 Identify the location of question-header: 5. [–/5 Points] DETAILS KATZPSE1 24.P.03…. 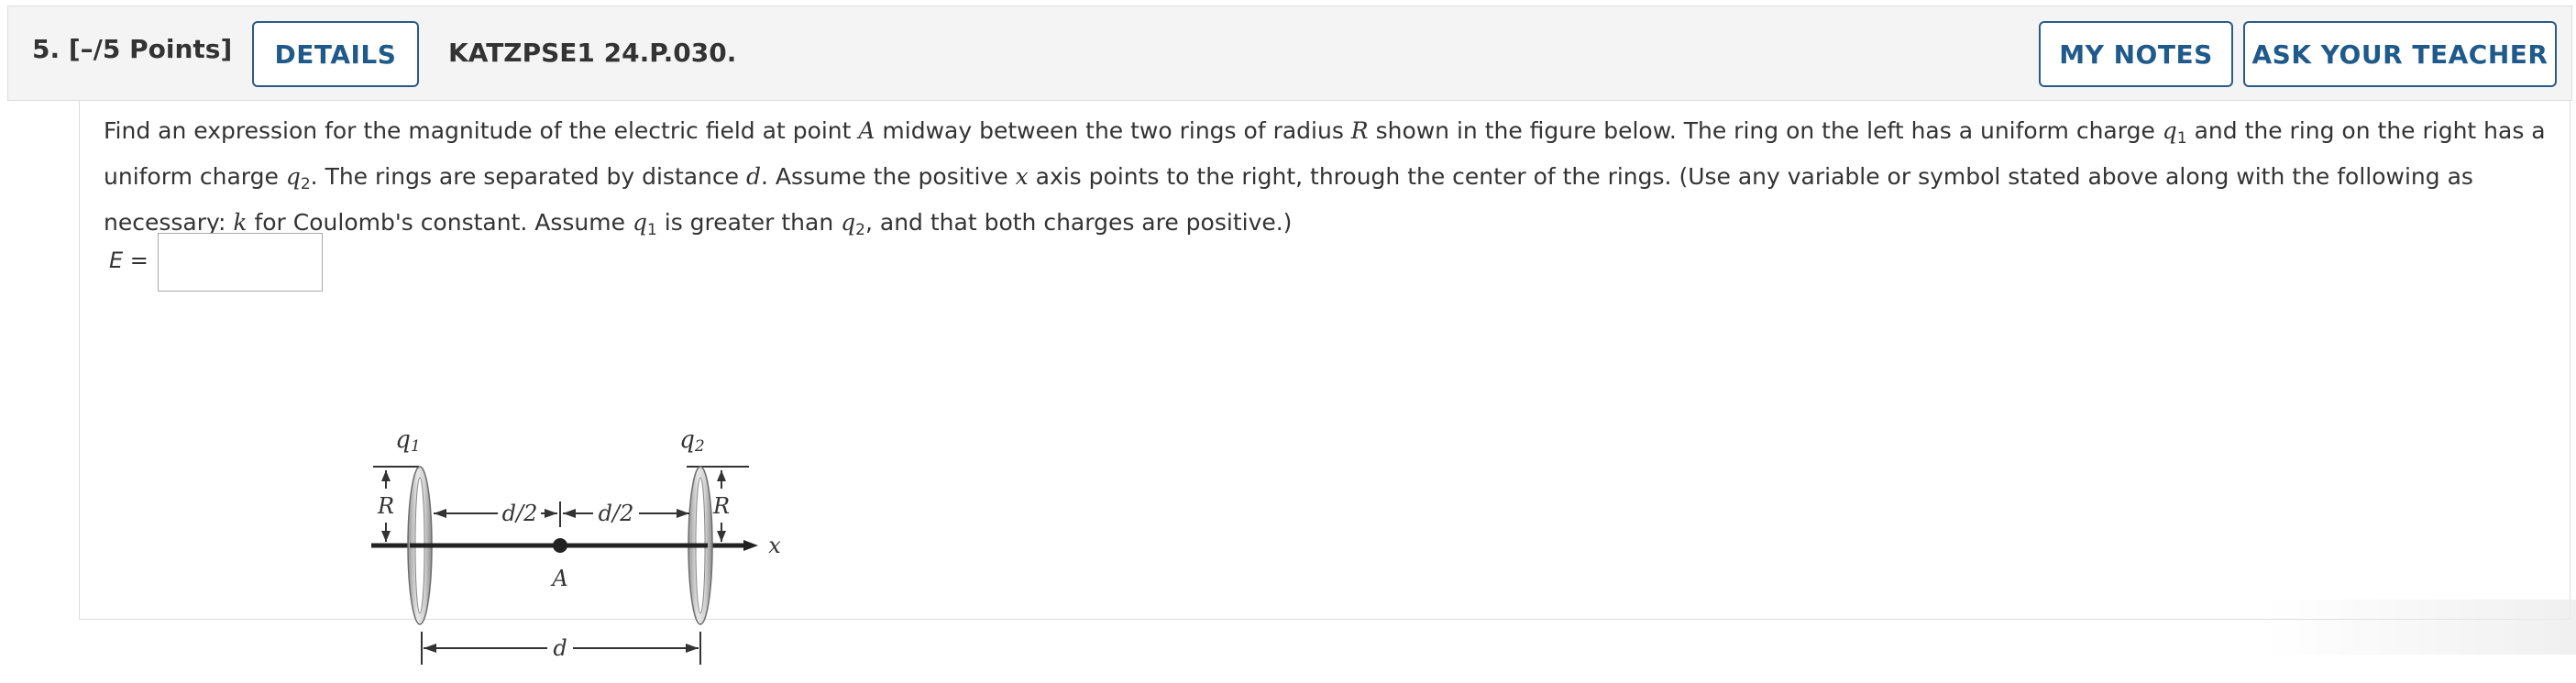
(1289, 53).